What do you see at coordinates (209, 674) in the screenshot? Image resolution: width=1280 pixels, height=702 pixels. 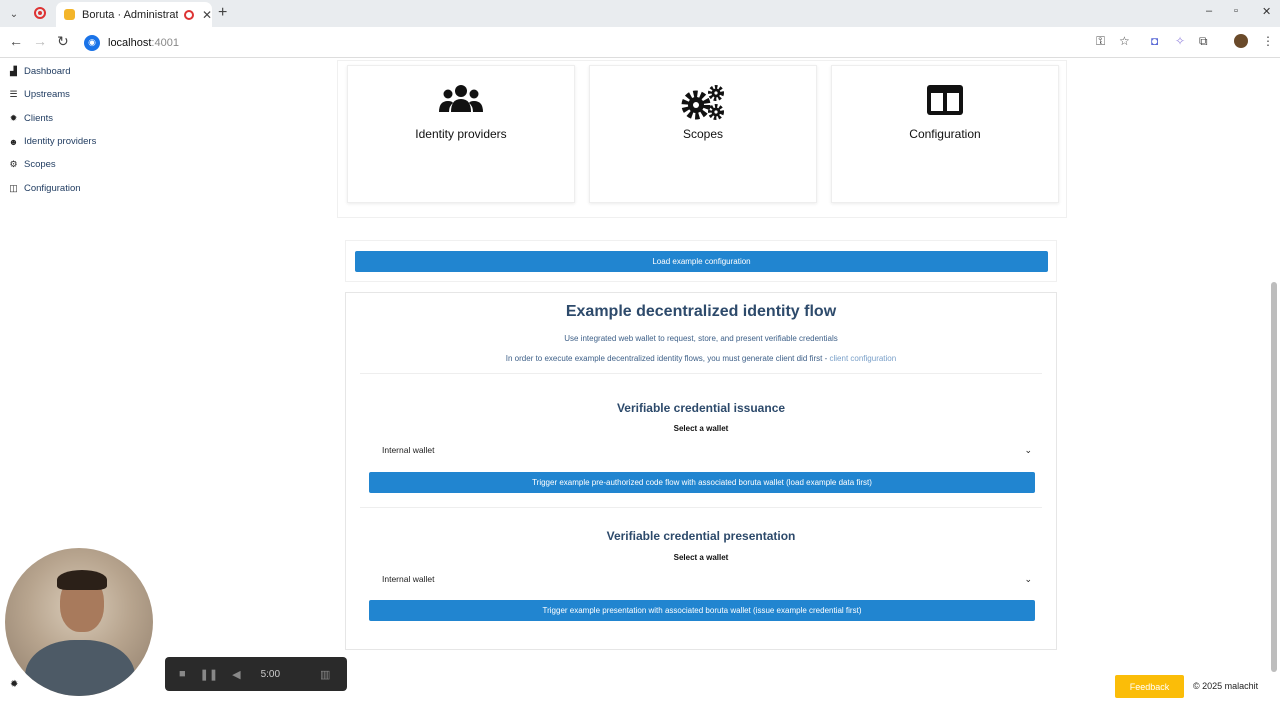 I see `pause-icon: ❚❚` at bounding box center [209, 674].